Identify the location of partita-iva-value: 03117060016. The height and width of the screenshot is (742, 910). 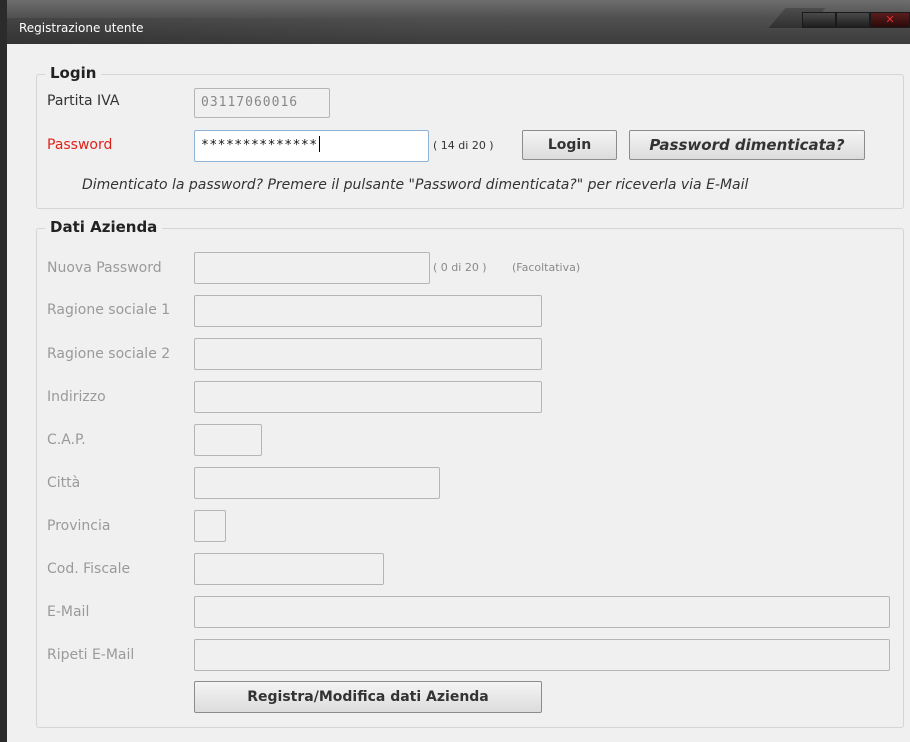
(250, 102).